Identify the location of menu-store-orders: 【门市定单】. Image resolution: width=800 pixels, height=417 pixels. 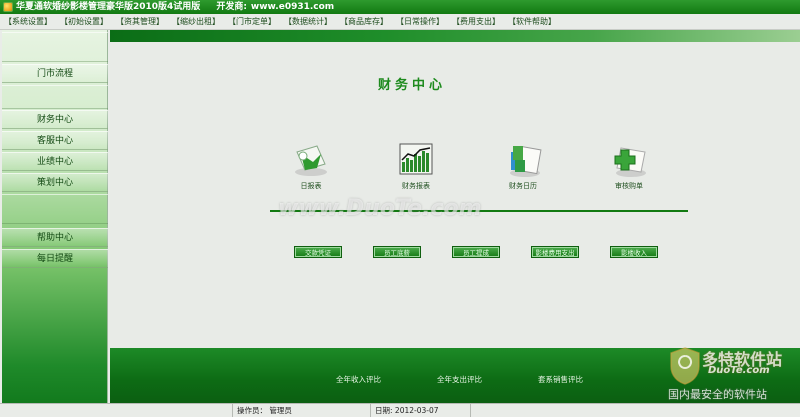
(252, 21).